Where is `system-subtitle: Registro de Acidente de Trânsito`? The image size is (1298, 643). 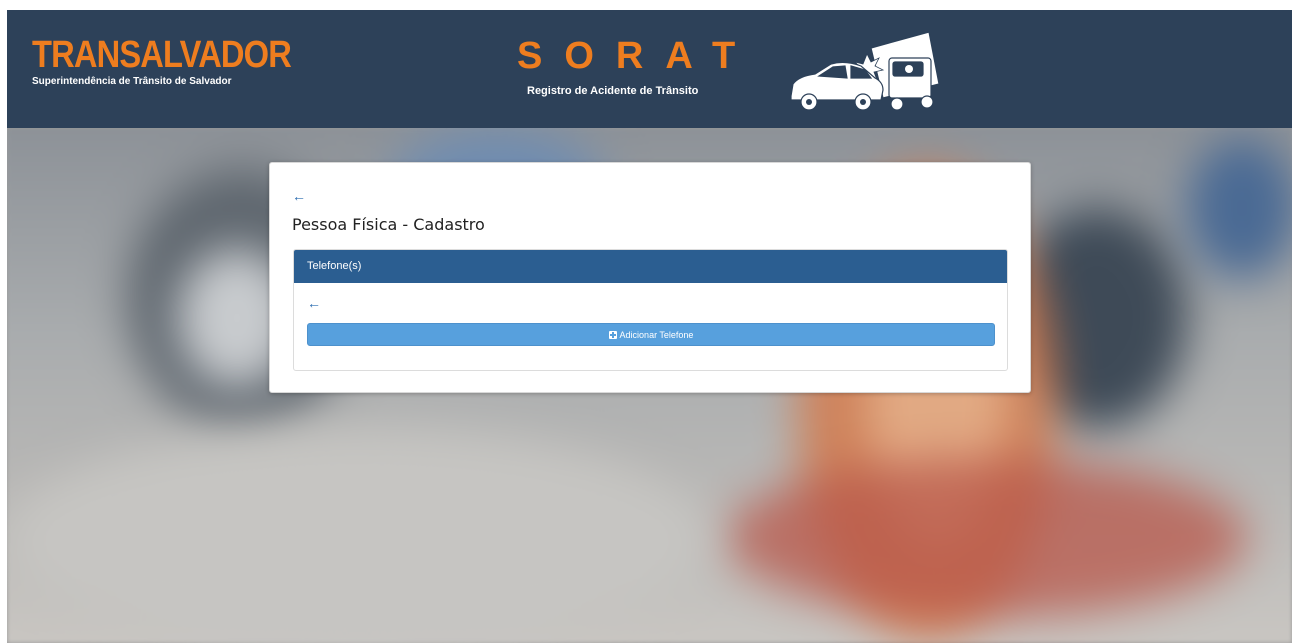 system-subtitle: Registro de Acidente de Trânsito is located at coordinates (613, 91).